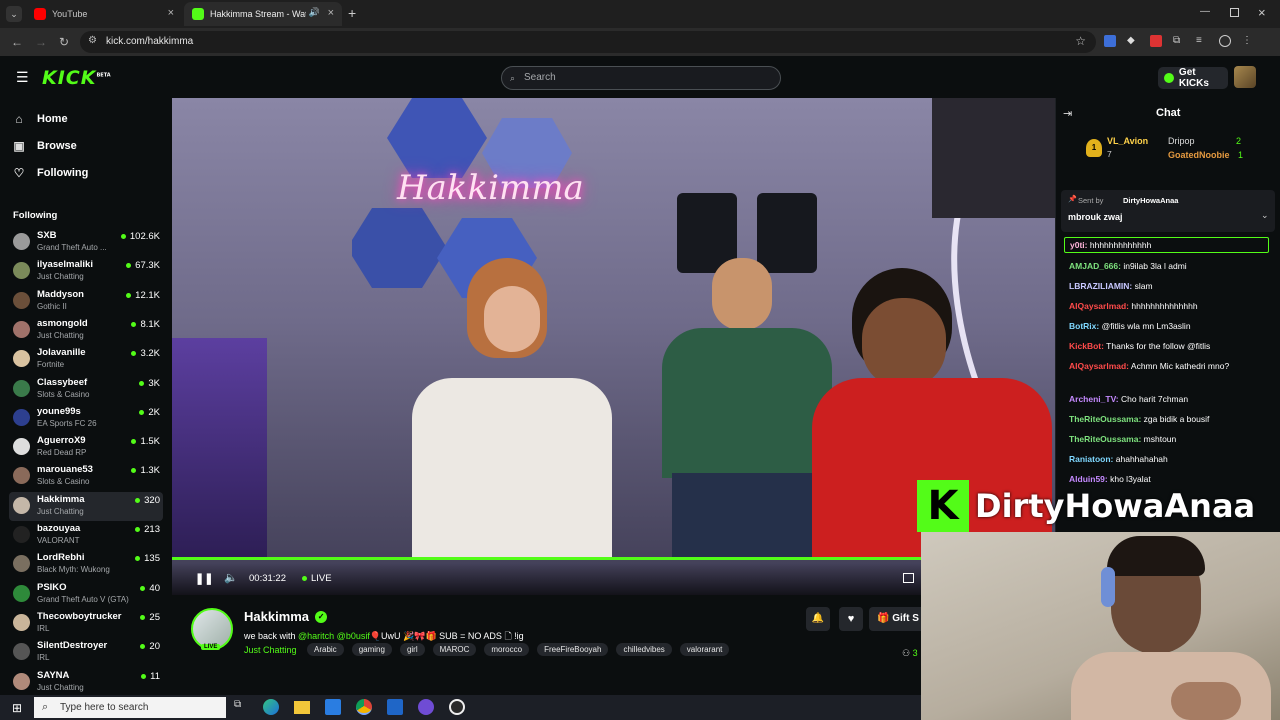  What do you see at coordinates (507, 649) in the screenshot?
I see `stream-tag: morocco` at bounding box center [507, 649].